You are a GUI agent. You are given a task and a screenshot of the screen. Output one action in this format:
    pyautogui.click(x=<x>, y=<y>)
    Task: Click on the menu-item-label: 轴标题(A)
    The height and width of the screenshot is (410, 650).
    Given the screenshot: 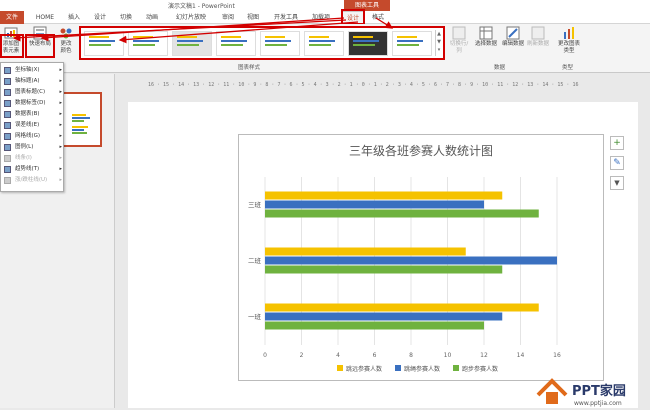 What is the action you would take?
    pyautogui.click(x=27, y=81)
    